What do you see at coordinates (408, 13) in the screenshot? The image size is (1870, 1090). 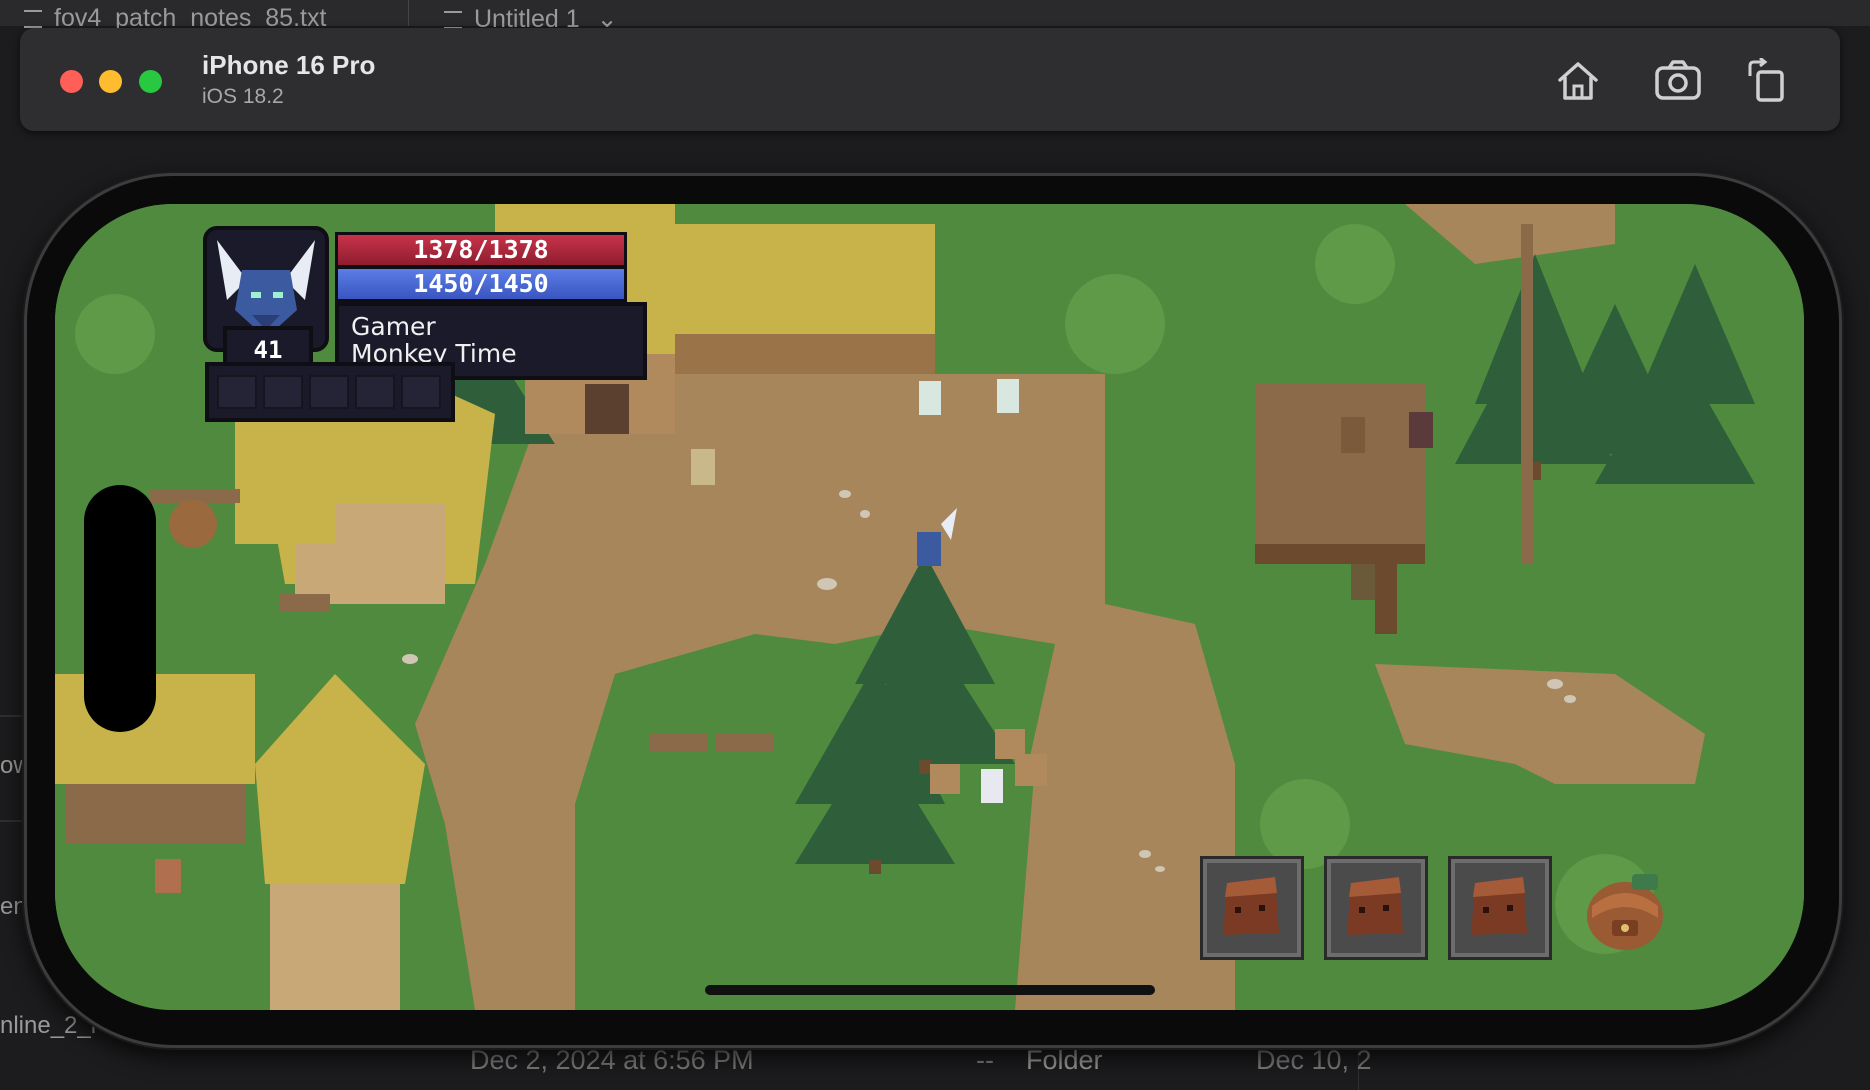 I see `tab-divider` at bounding box center [408, 13].